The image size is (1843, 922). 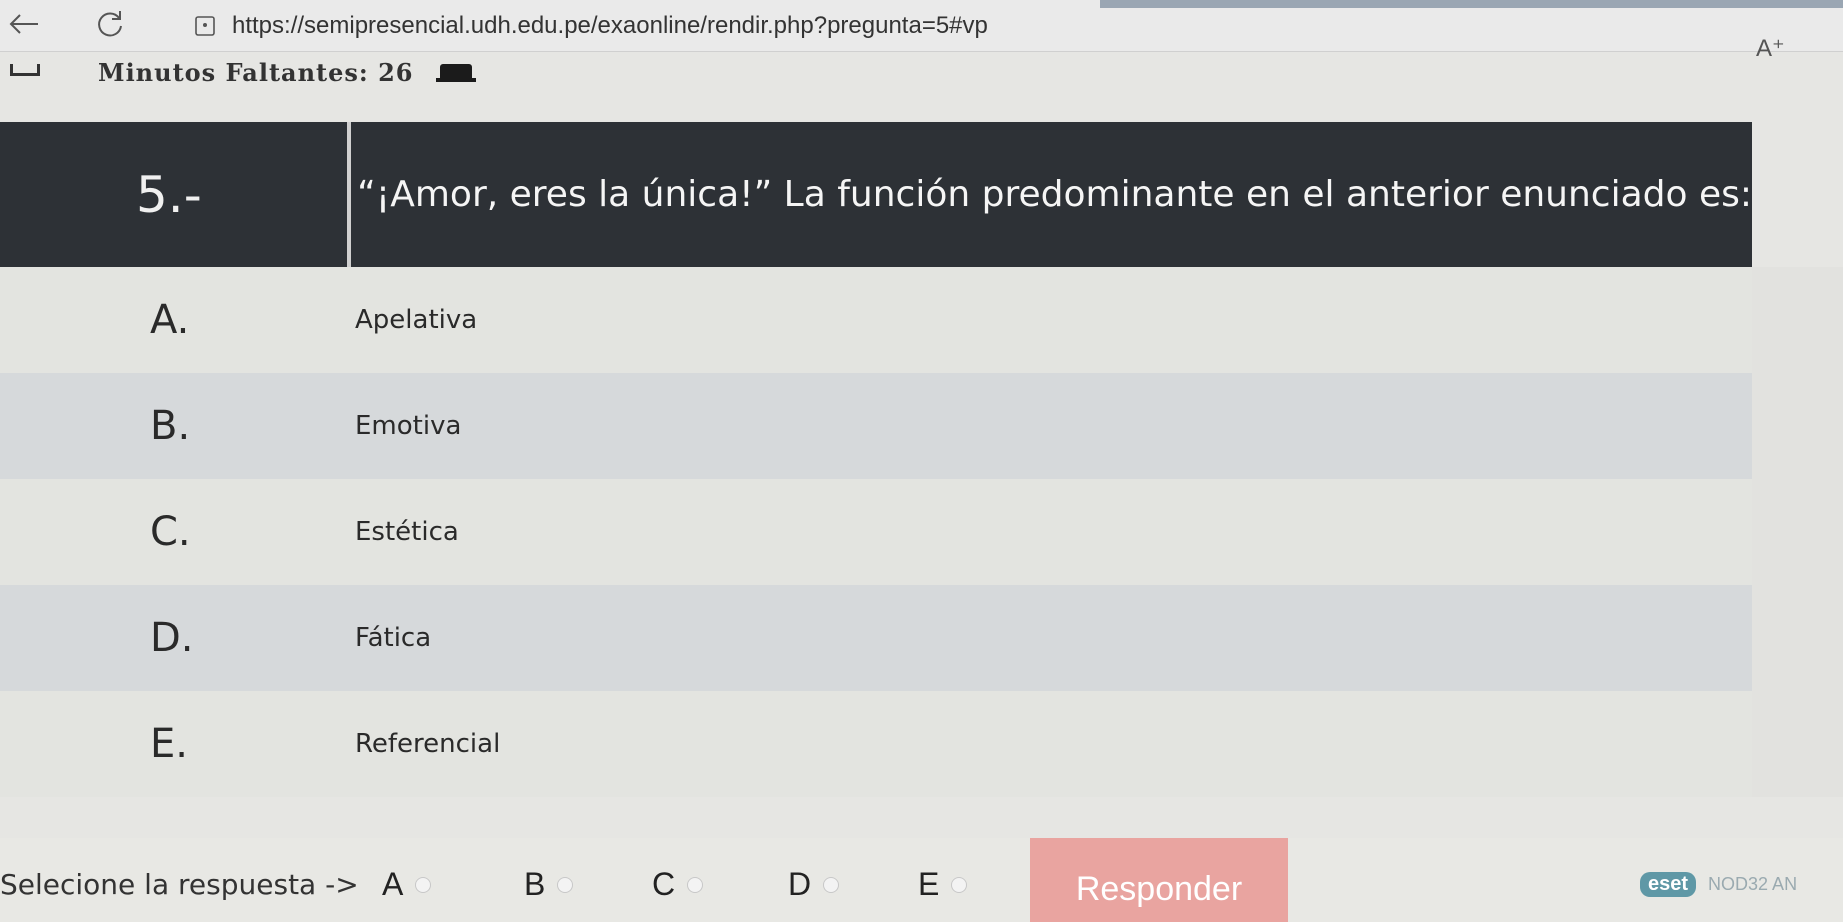 What do you see at coordinates (179, 884) in the screenshot?
I see `answer-label: Selecione la respuesta ->` at bounding box center [179, 884].